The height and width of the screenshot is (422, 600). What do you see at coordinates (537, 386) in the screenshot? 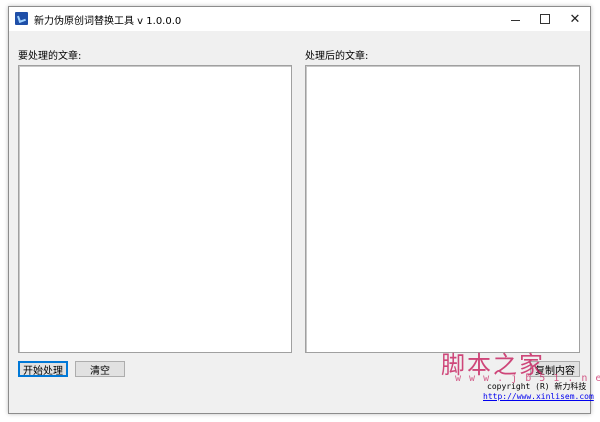
I see `copyright-text: copyright (R) 新力科技` at bounding box center [537, 386].